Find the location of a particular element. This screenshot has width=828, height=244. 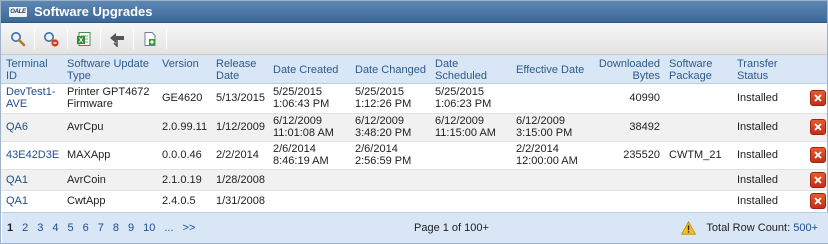

date-created-cell: 5/25/2015 1:06:43 PM is located at coordinates (309, 98).